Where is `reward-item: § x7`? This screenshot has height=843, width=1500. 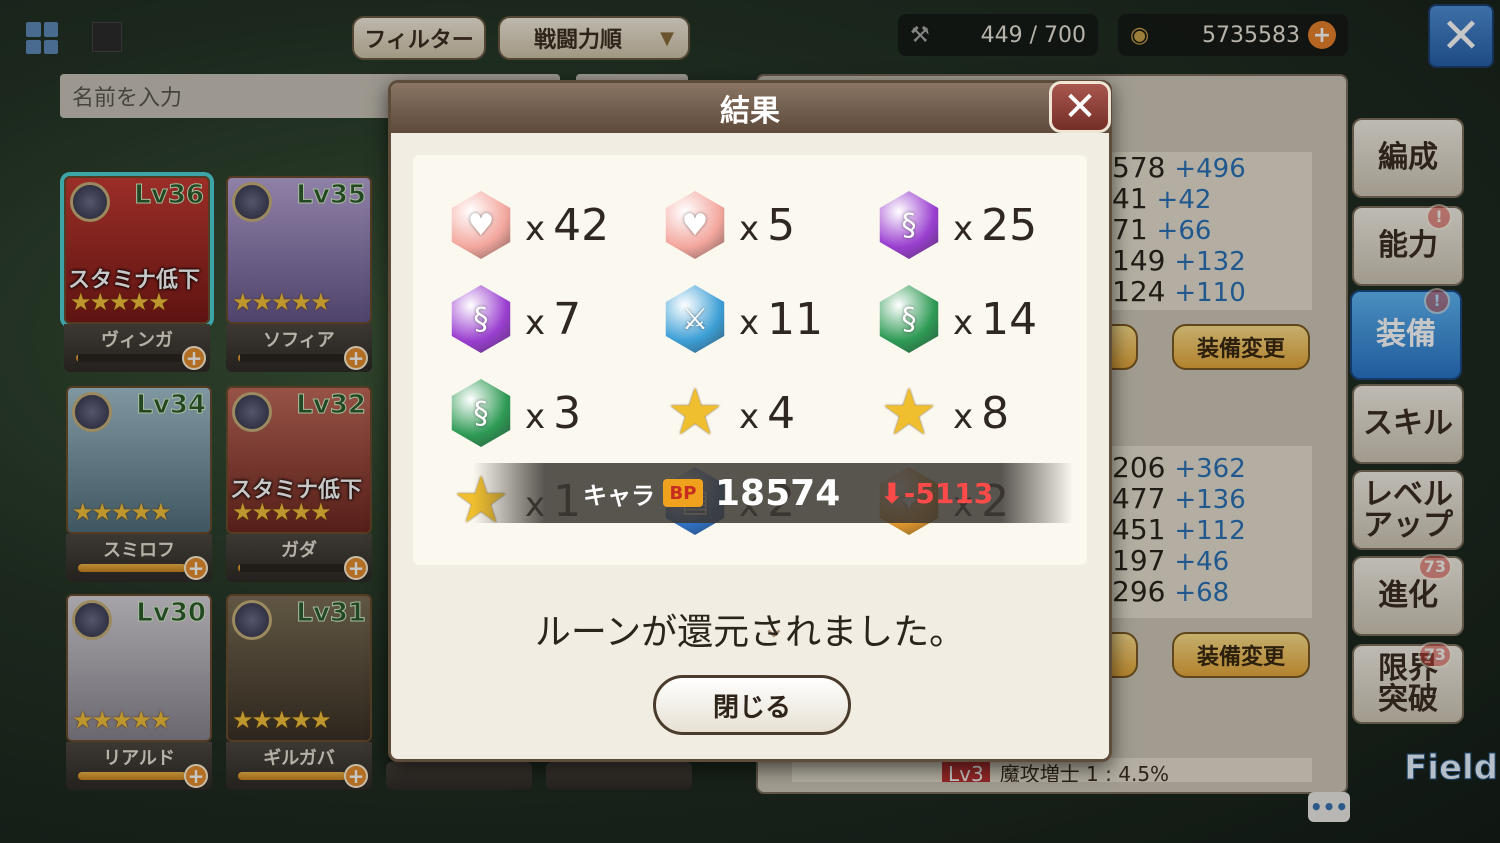
reward-item: § x7 is located at coordinates (552, 319).